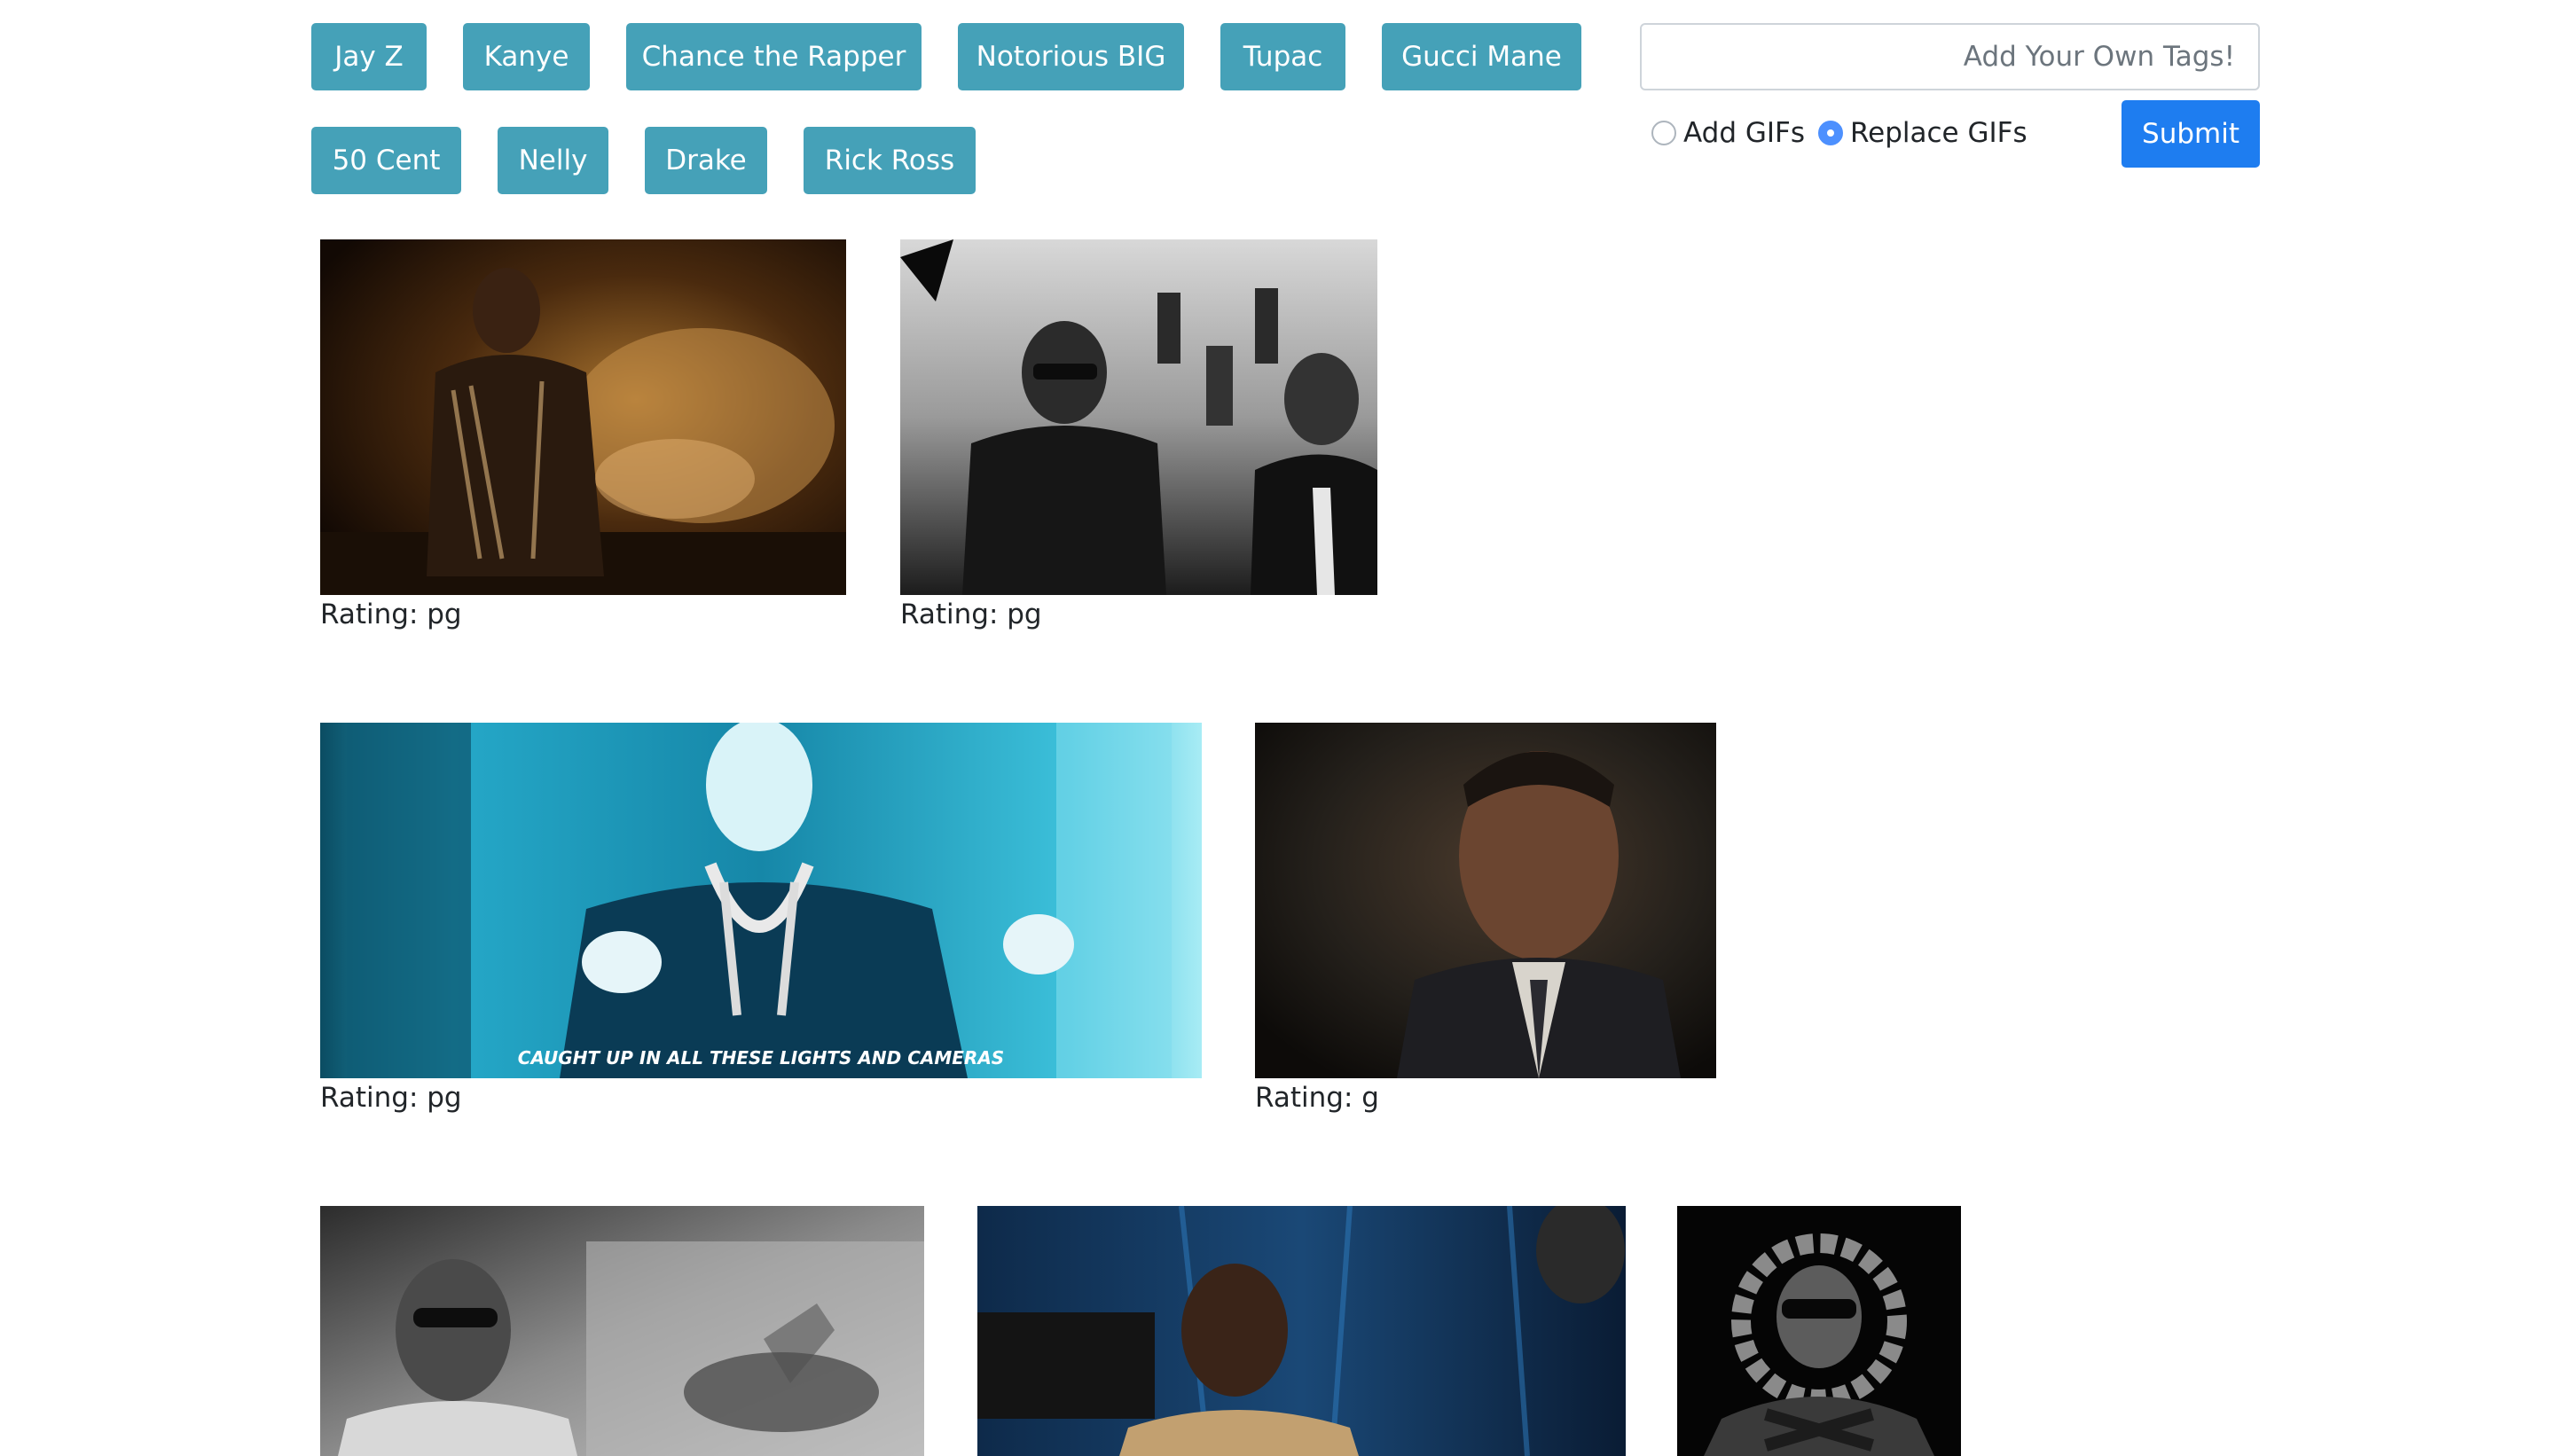  Describe the element at coordinates (1317, 1098) in the screenshot. I see `gif-rating: Rating: g` at that location.